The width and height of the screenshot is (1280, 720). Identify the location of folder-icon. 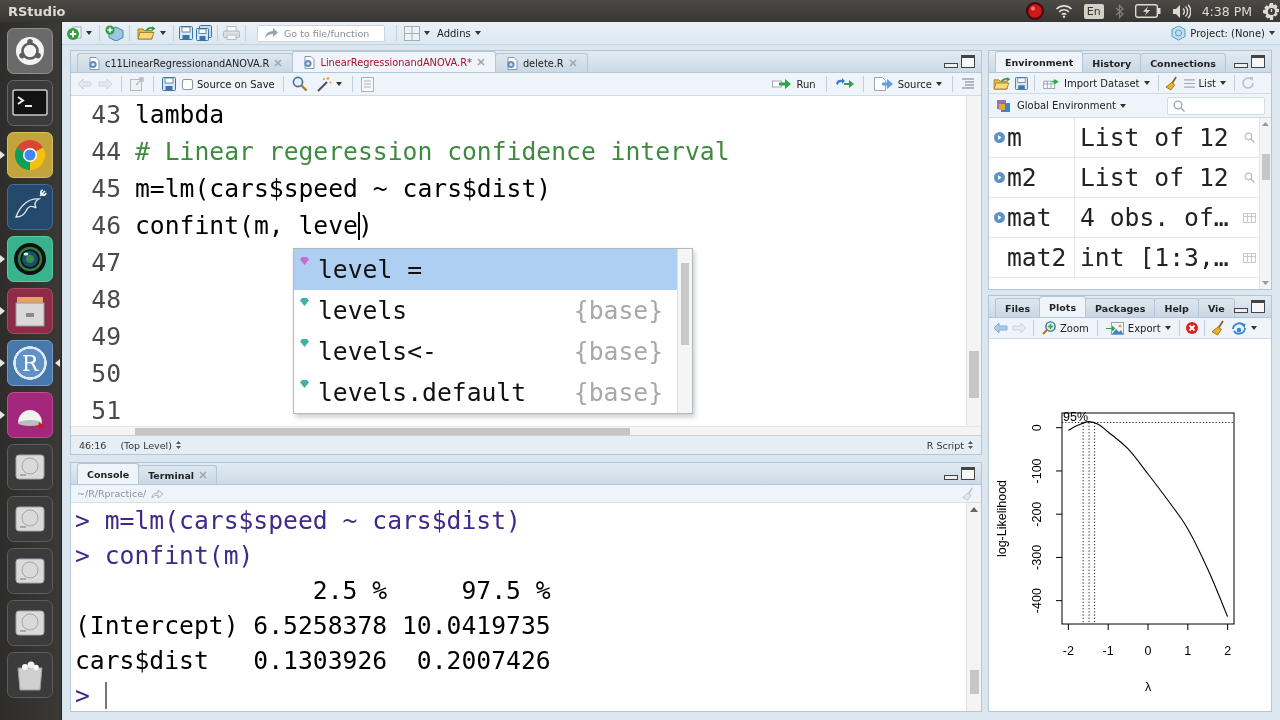
(1002, 83).